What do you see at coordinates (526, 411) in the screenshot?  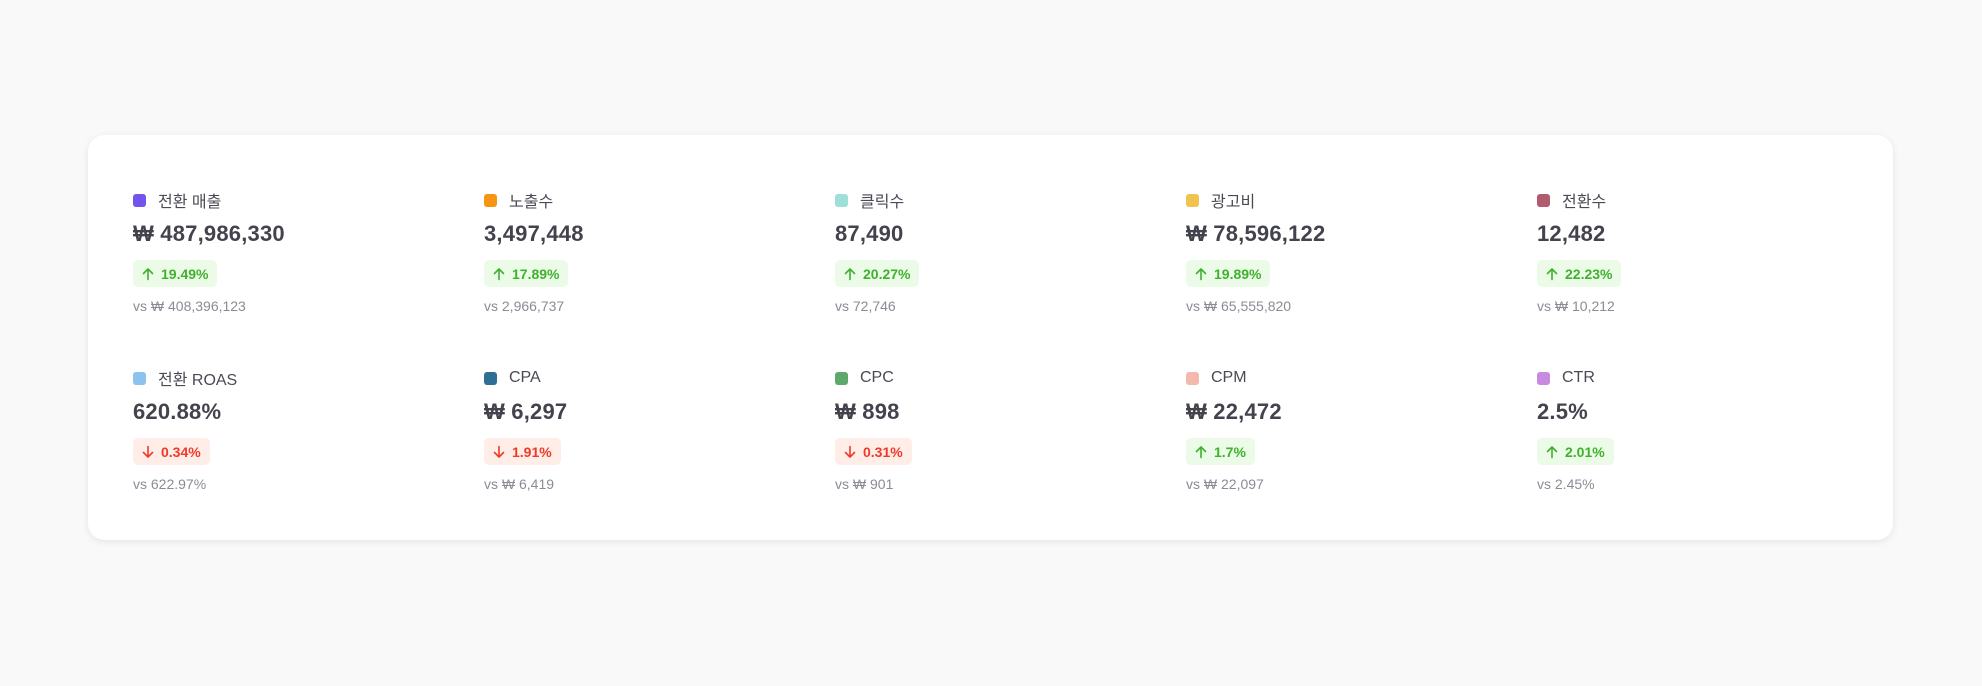 I see `metric-value: ₩ 6,297` at bounding box center [526, 411].